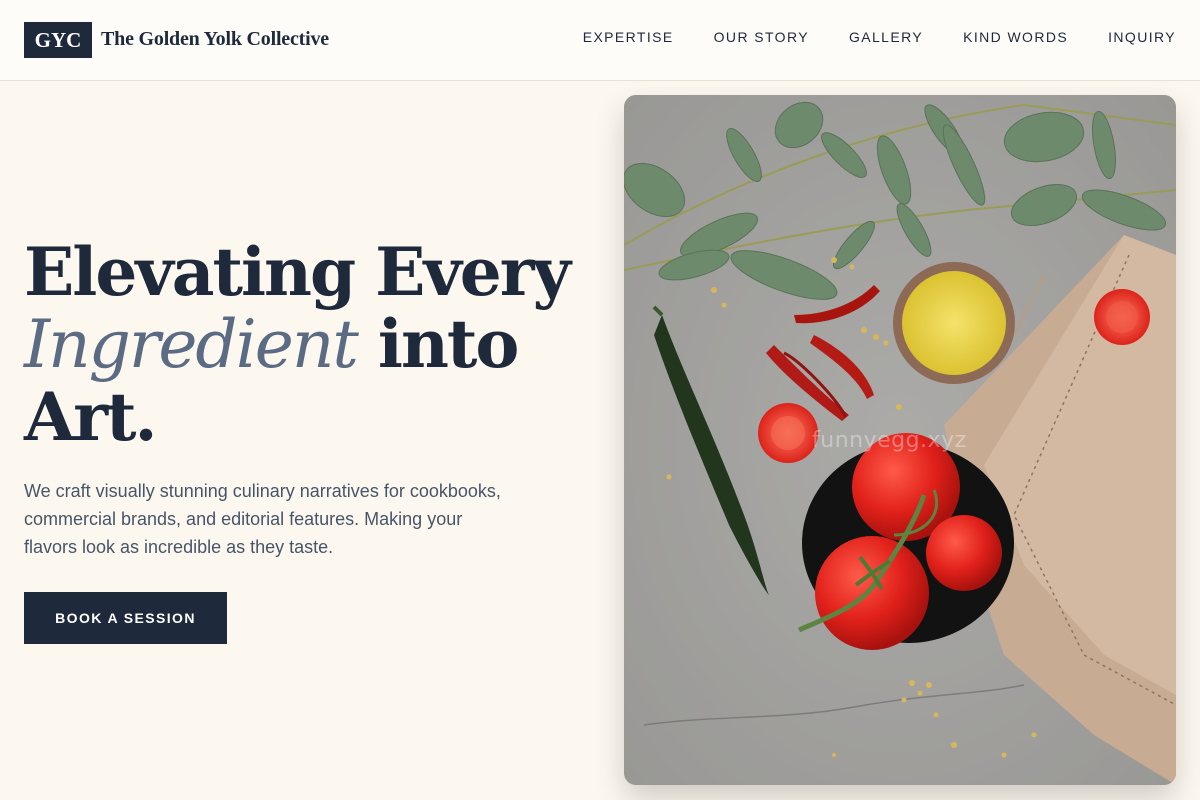 This screenshot has height=800, width=1200. I want to click on nav-inquiry: INQUIRY, so click(1142, 37).